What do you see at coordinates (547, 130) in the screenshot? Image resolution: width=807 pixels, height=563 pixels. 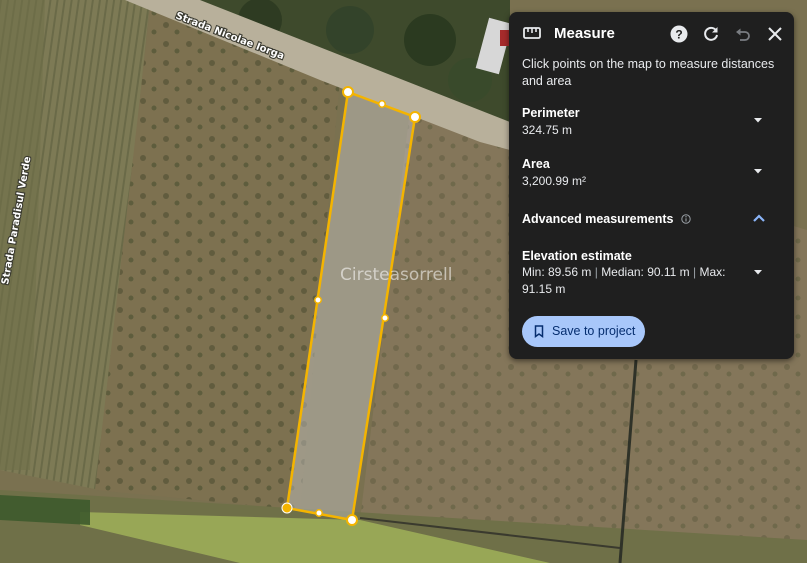 I see `perimeter-value: 324.75 m` at bounding box center [547, 130].